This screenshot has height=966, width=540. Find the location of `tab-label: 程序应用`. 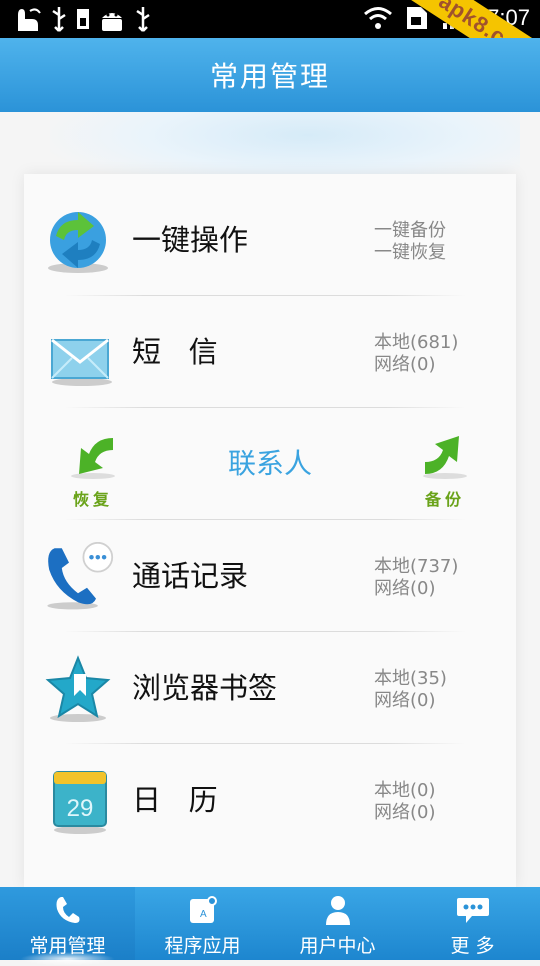

tab-label: 程序应用 is located at coordinates (202, 946).